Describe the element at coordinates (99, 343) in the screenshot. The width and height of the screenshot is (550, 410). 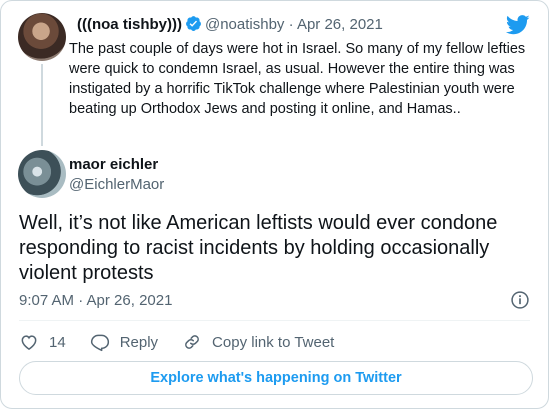
I see `reply-icon` at that location.